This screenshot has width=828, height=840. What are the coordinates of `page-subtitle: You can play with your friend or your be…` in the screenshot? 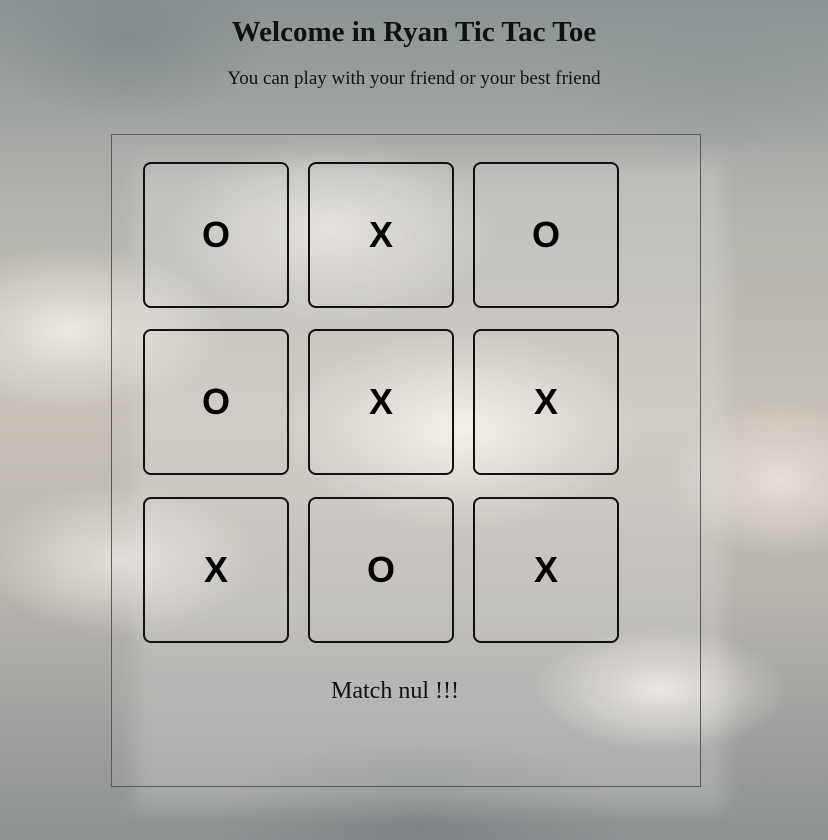 It's located at (414, 78).